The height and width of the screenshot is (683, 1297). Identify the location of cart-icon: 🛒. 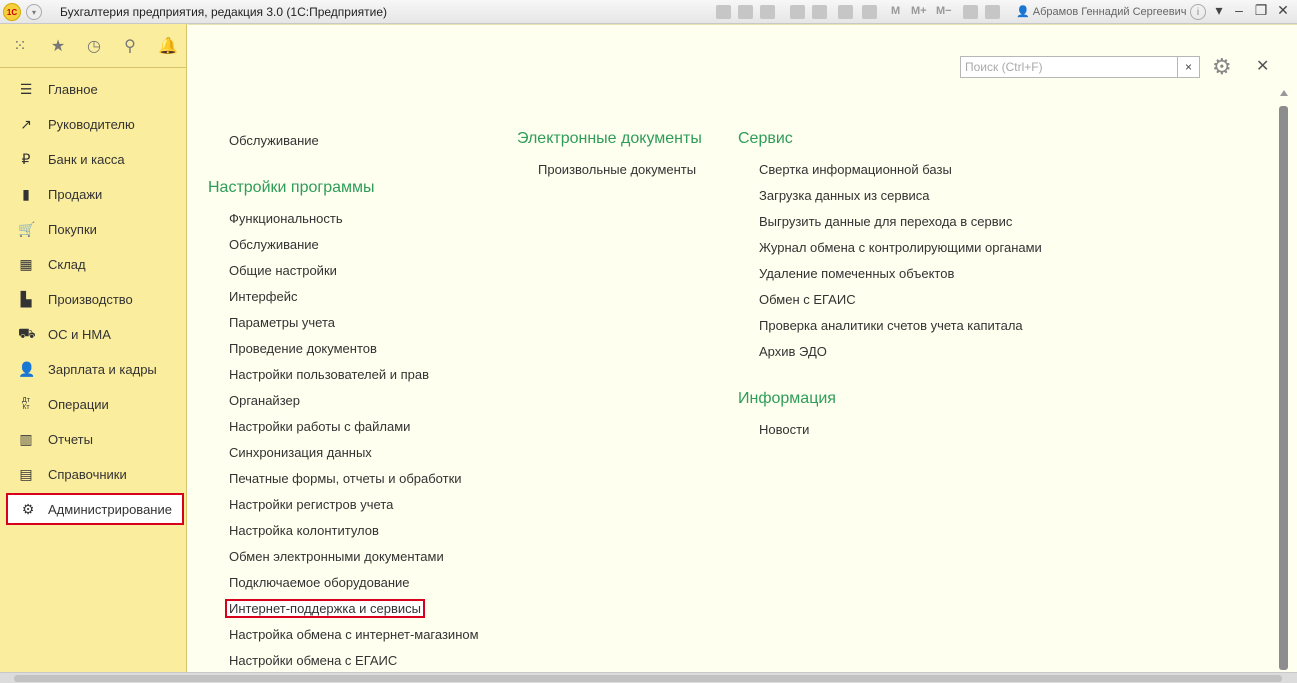
(27, 228).